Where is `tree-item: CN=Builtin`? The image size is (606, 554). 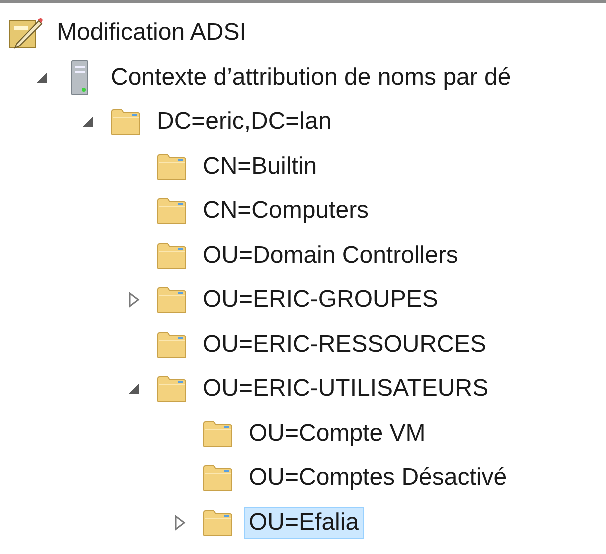
tree-item: CN=Builtin is located at coordinates (260, 166).